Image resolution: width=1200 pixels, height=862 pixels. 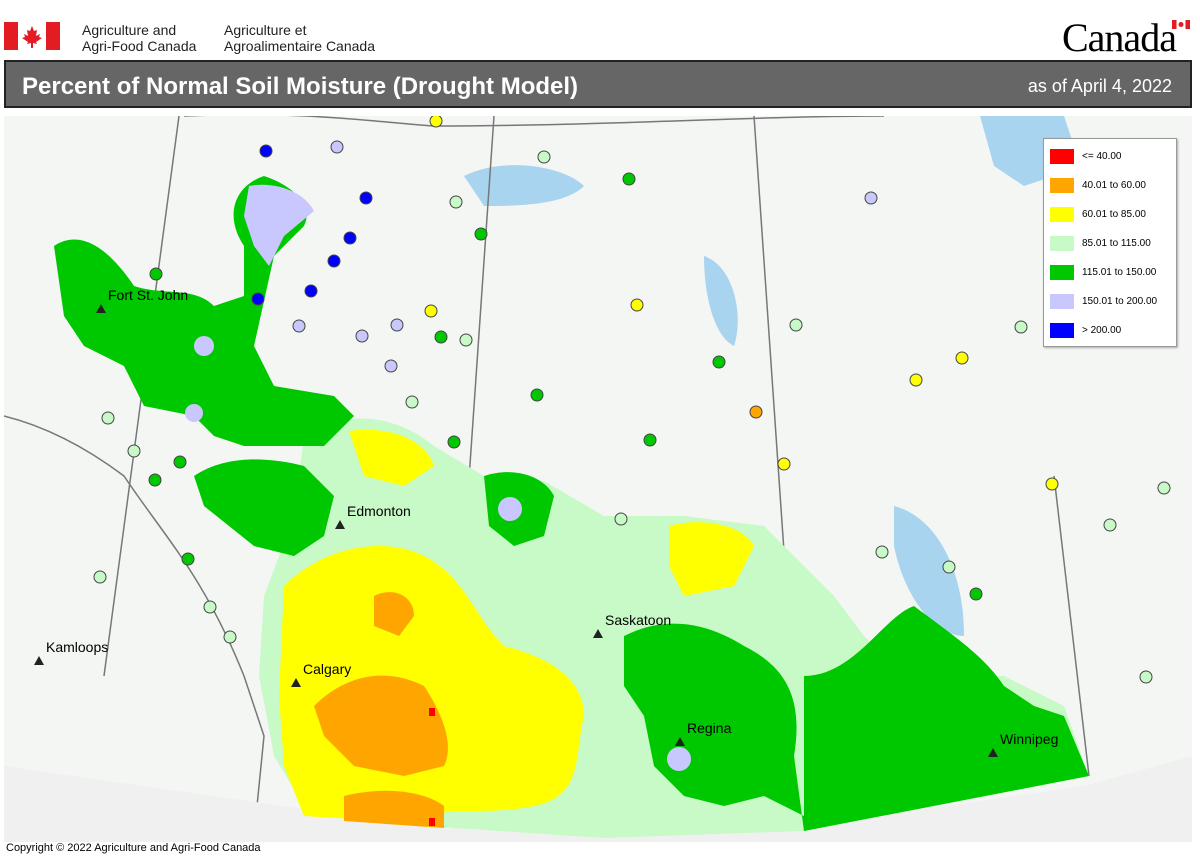 What do you see at coordinates (1181, 24) in the screenshot?
I see `wordmark-flag-icon` at bounding box center [1181, 24].